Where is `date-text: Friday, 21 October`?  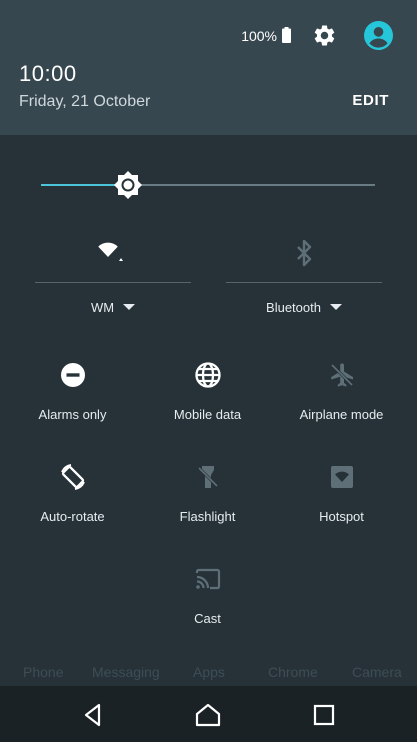
date-text: Friday, 21 October is located at coordinates (85, 101).